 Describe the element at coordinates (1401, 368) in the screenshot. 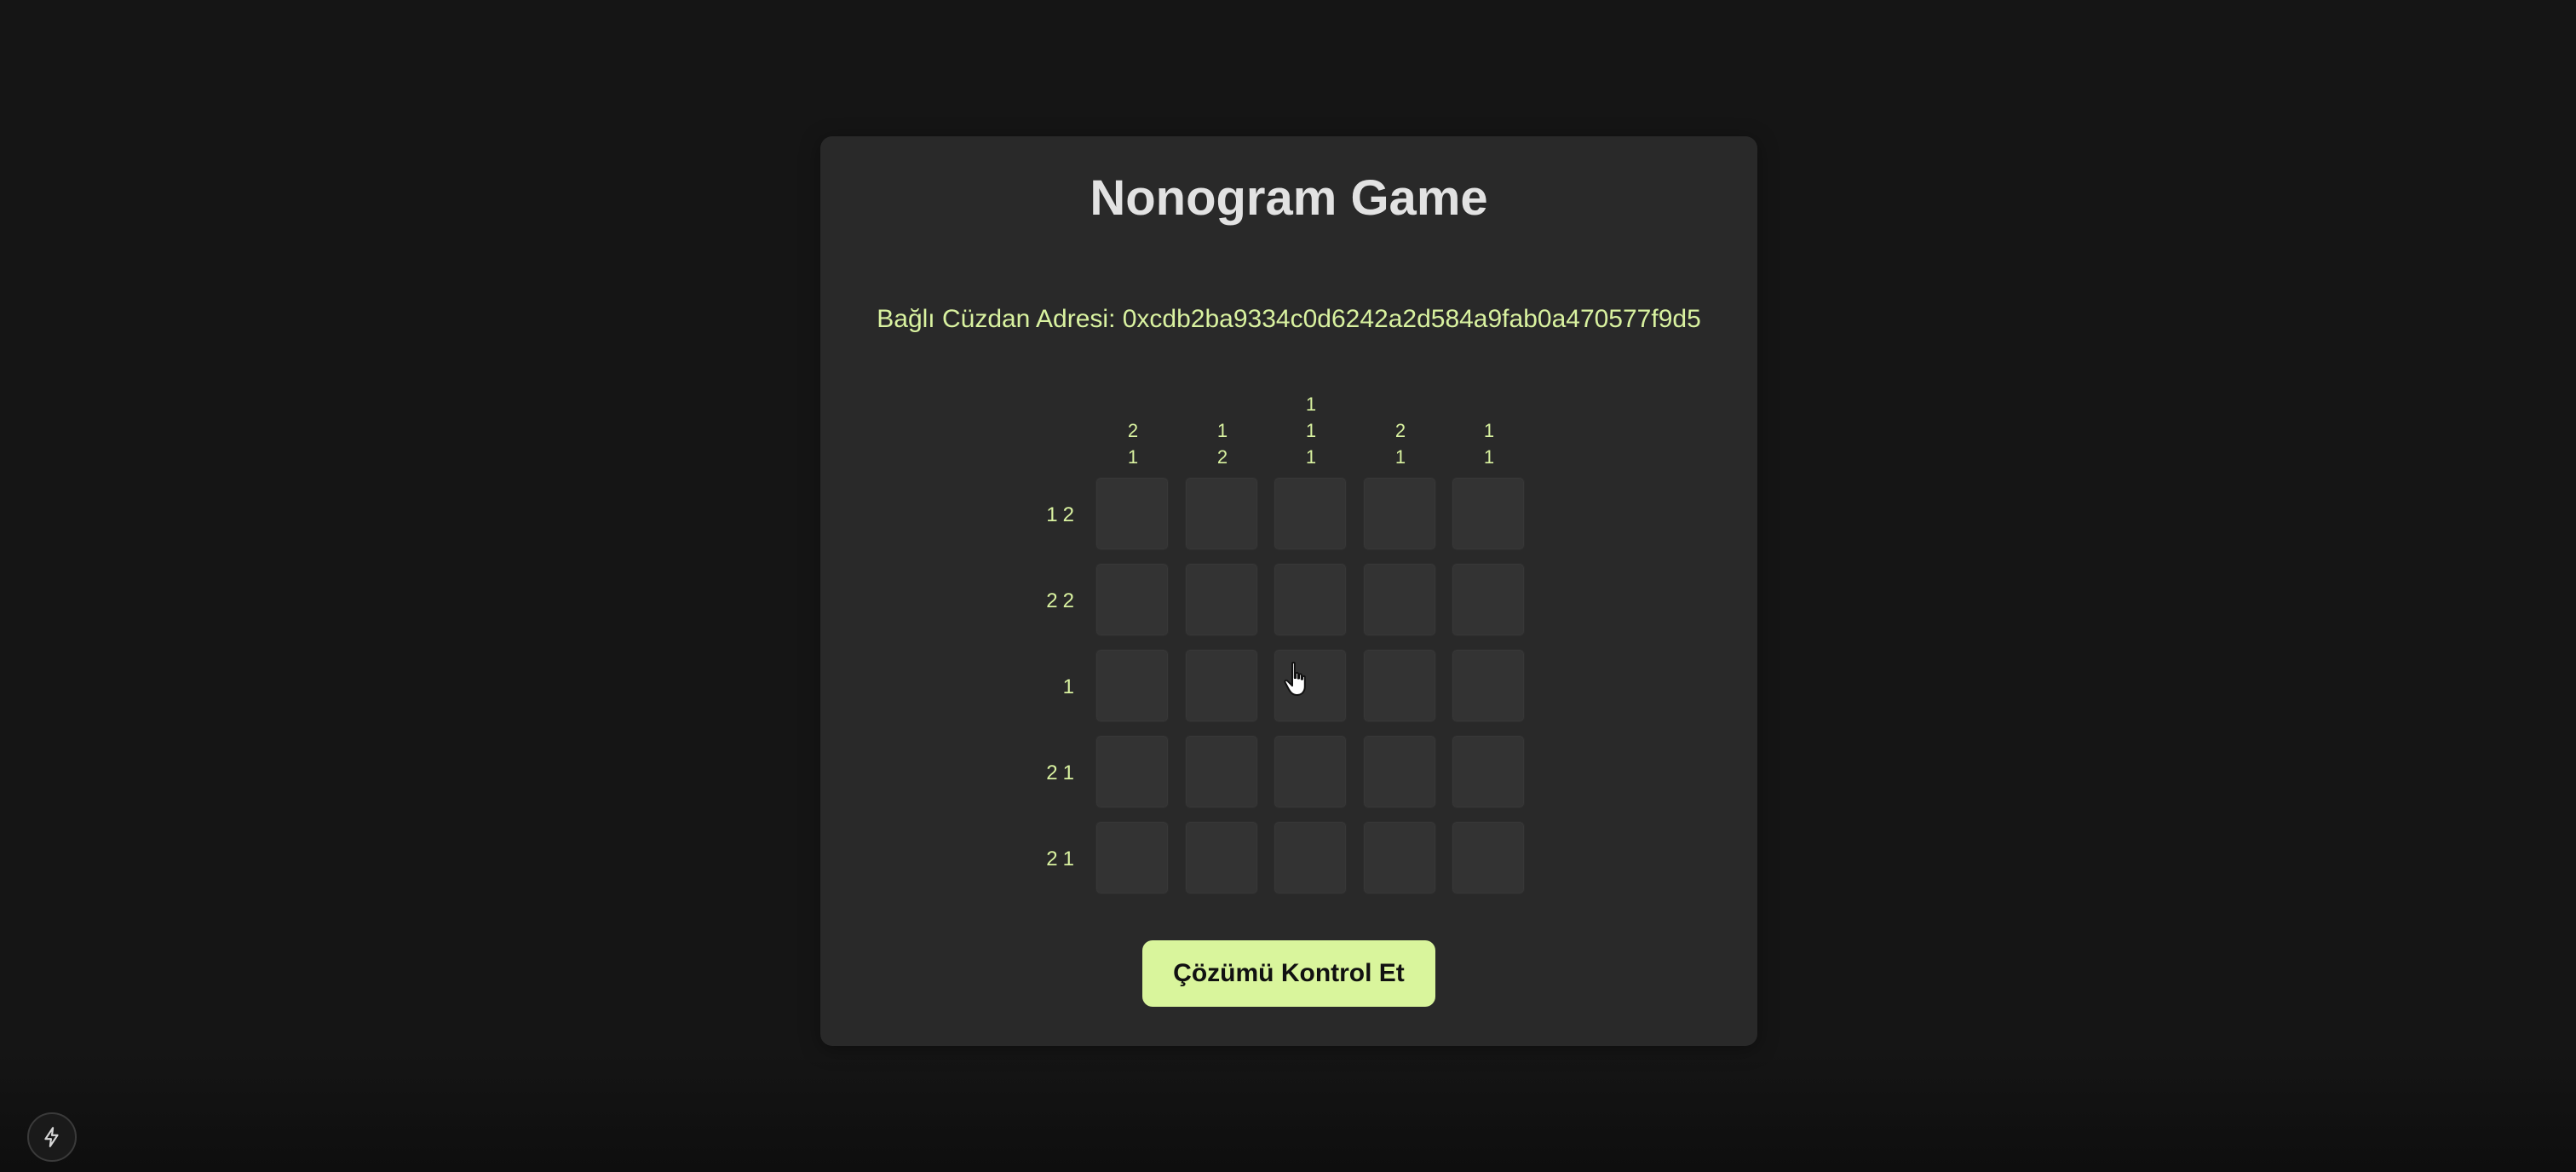

I see `column-clue-4: 21` at that location.